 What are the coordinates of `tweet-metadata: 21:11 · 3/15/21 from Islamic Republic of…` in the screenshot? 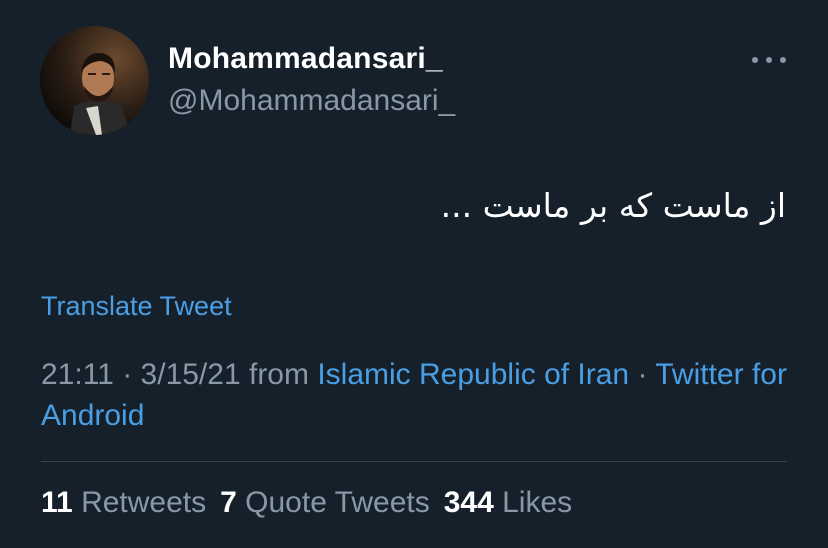 It's located at (421, 395).